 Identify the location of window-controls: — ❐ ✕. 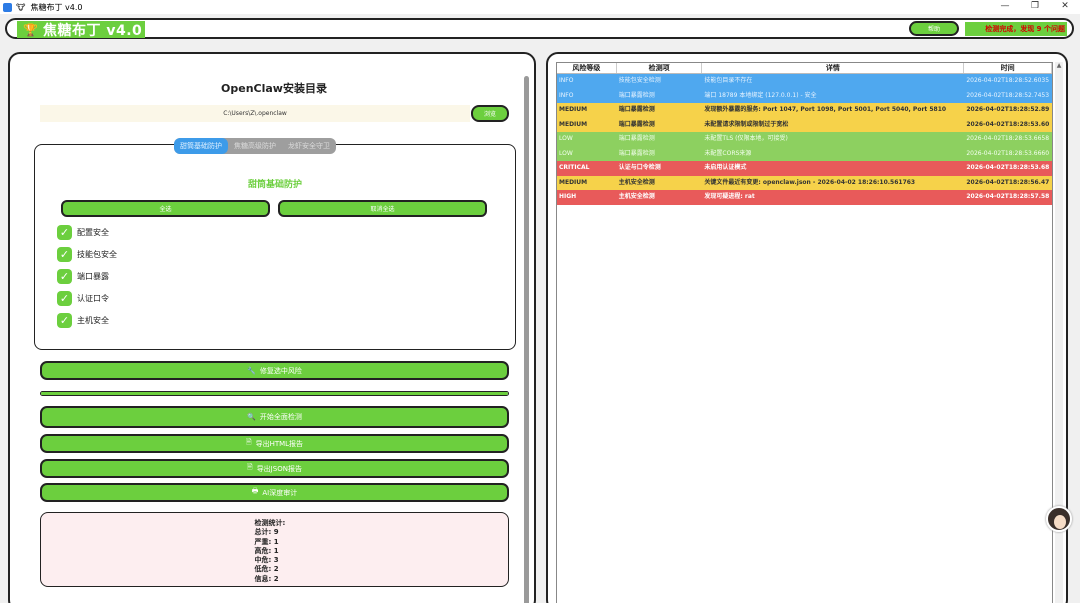
(1035, 7).